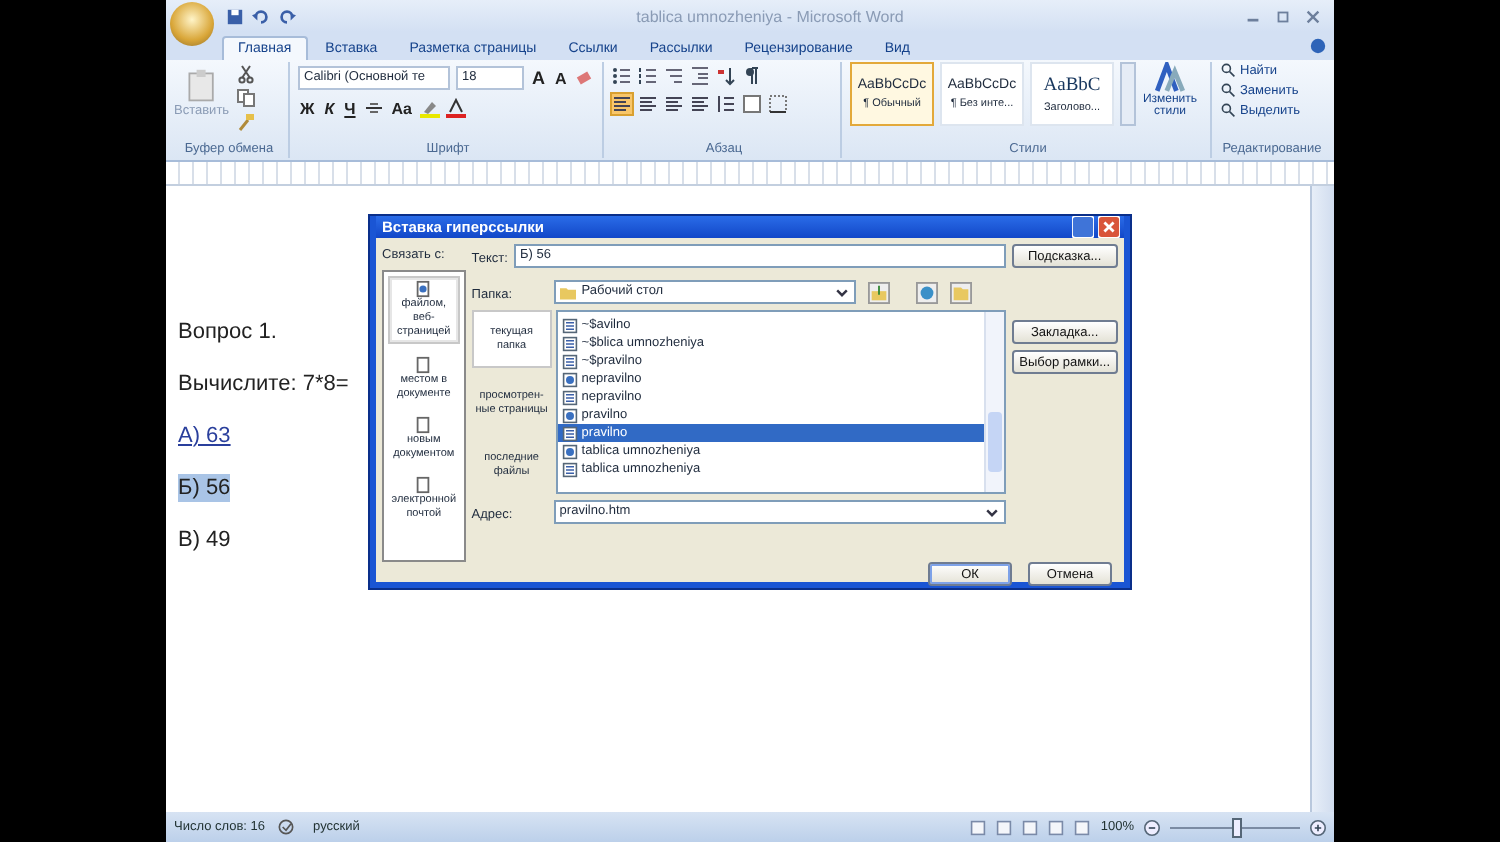 The width and height of the screenshot is (1500, 842). I want to click on zoom-in-icon, so click(1318, 827).